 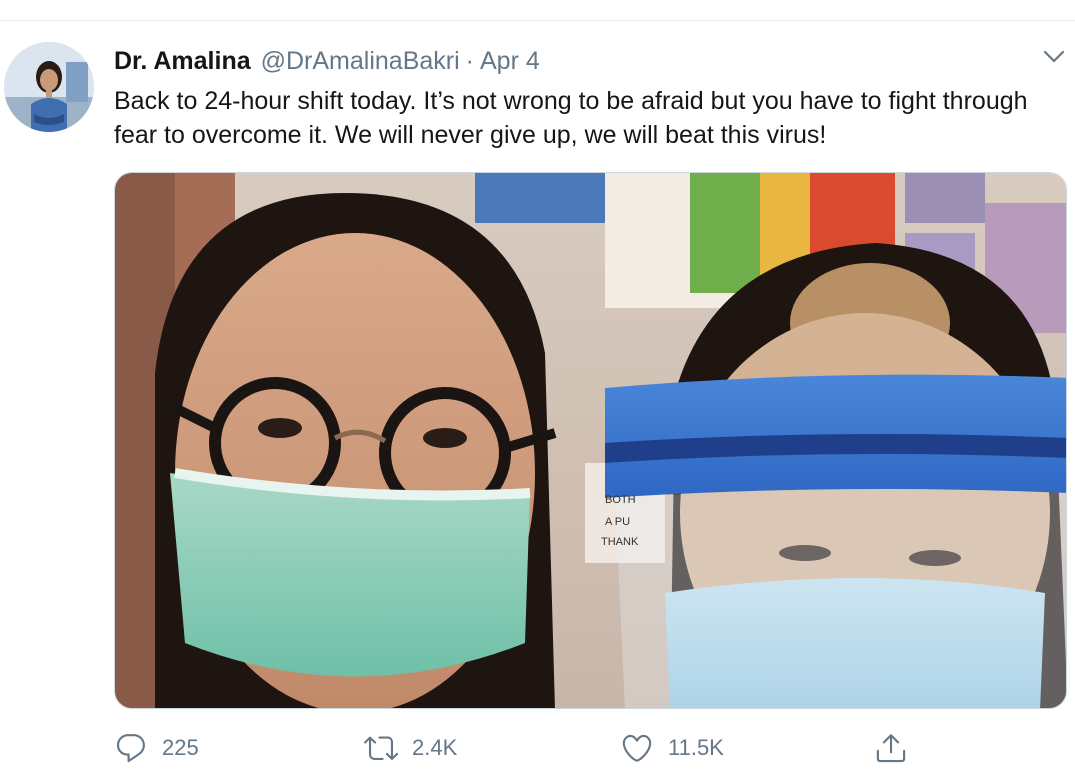 What do you see at coordinates (381, 748) in the screenshot?
I see `retweet-icon` at bounding box center [381, 748].